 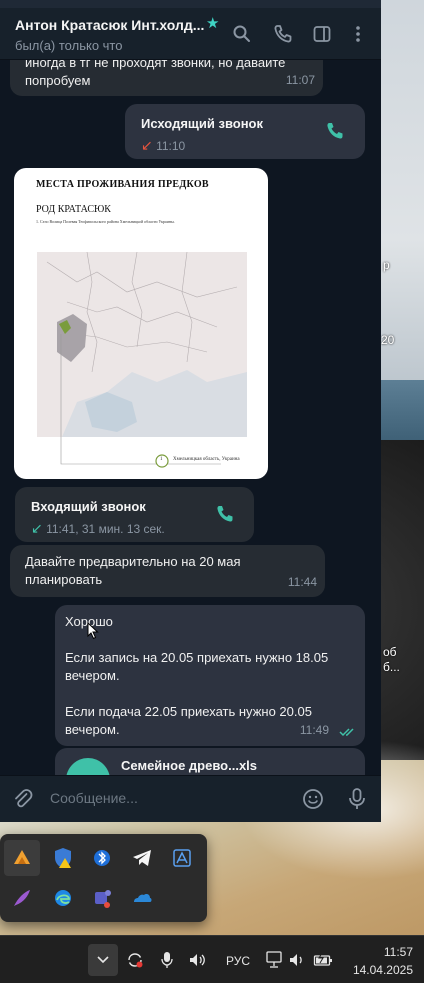 What do you see at coordinates (22, 858) in the screenshot?
I see `aimp-icon` at bounding box center [22, 858].